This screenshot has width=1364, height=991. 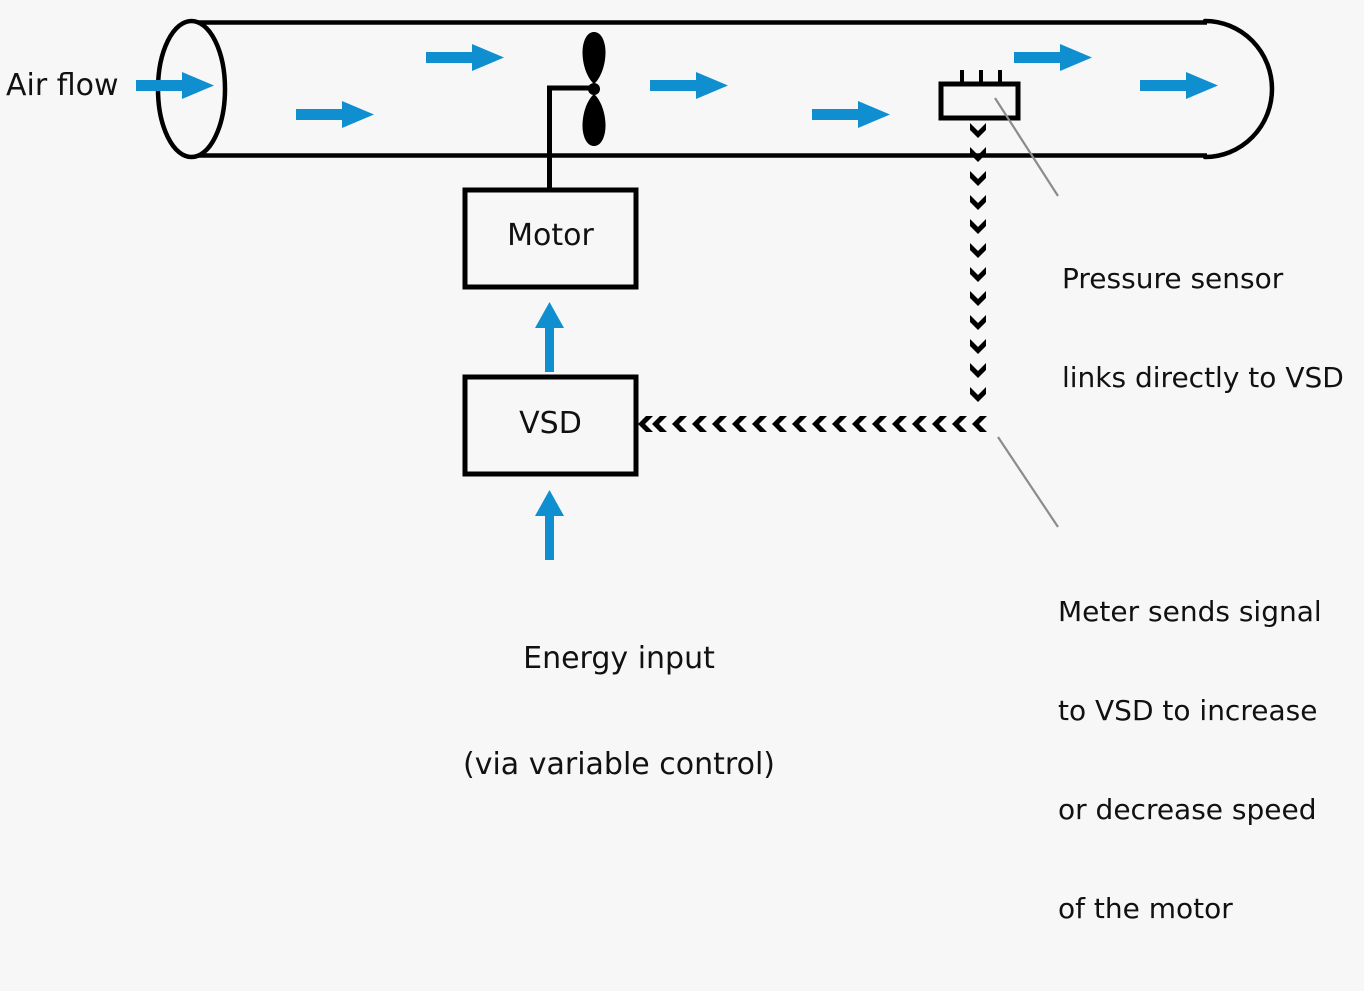 What do you see at coordinates (1188, 711) in the screenshot?
I see `meter-signal-note-line-2: to VSD to increase` at bounding box center [1188, 711].